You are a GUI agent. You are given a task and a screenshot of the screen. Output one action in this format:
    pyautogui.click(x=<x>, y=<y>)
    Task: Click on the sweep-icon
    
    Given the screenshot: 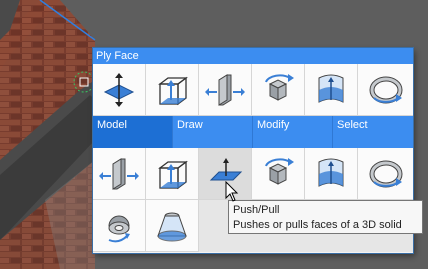 What is the action you would take?
    pyautogui.click(x=119, y=228)
    